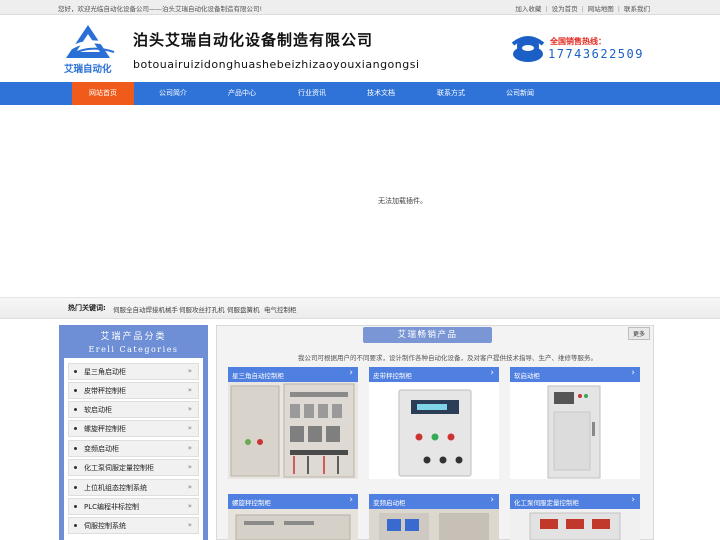 Image resolution: width=720 pixels, height=540 pixels. Describe the element at coordinates (451, 93) in the screenshot. I see `nav-contact: 联系方式` at that location.